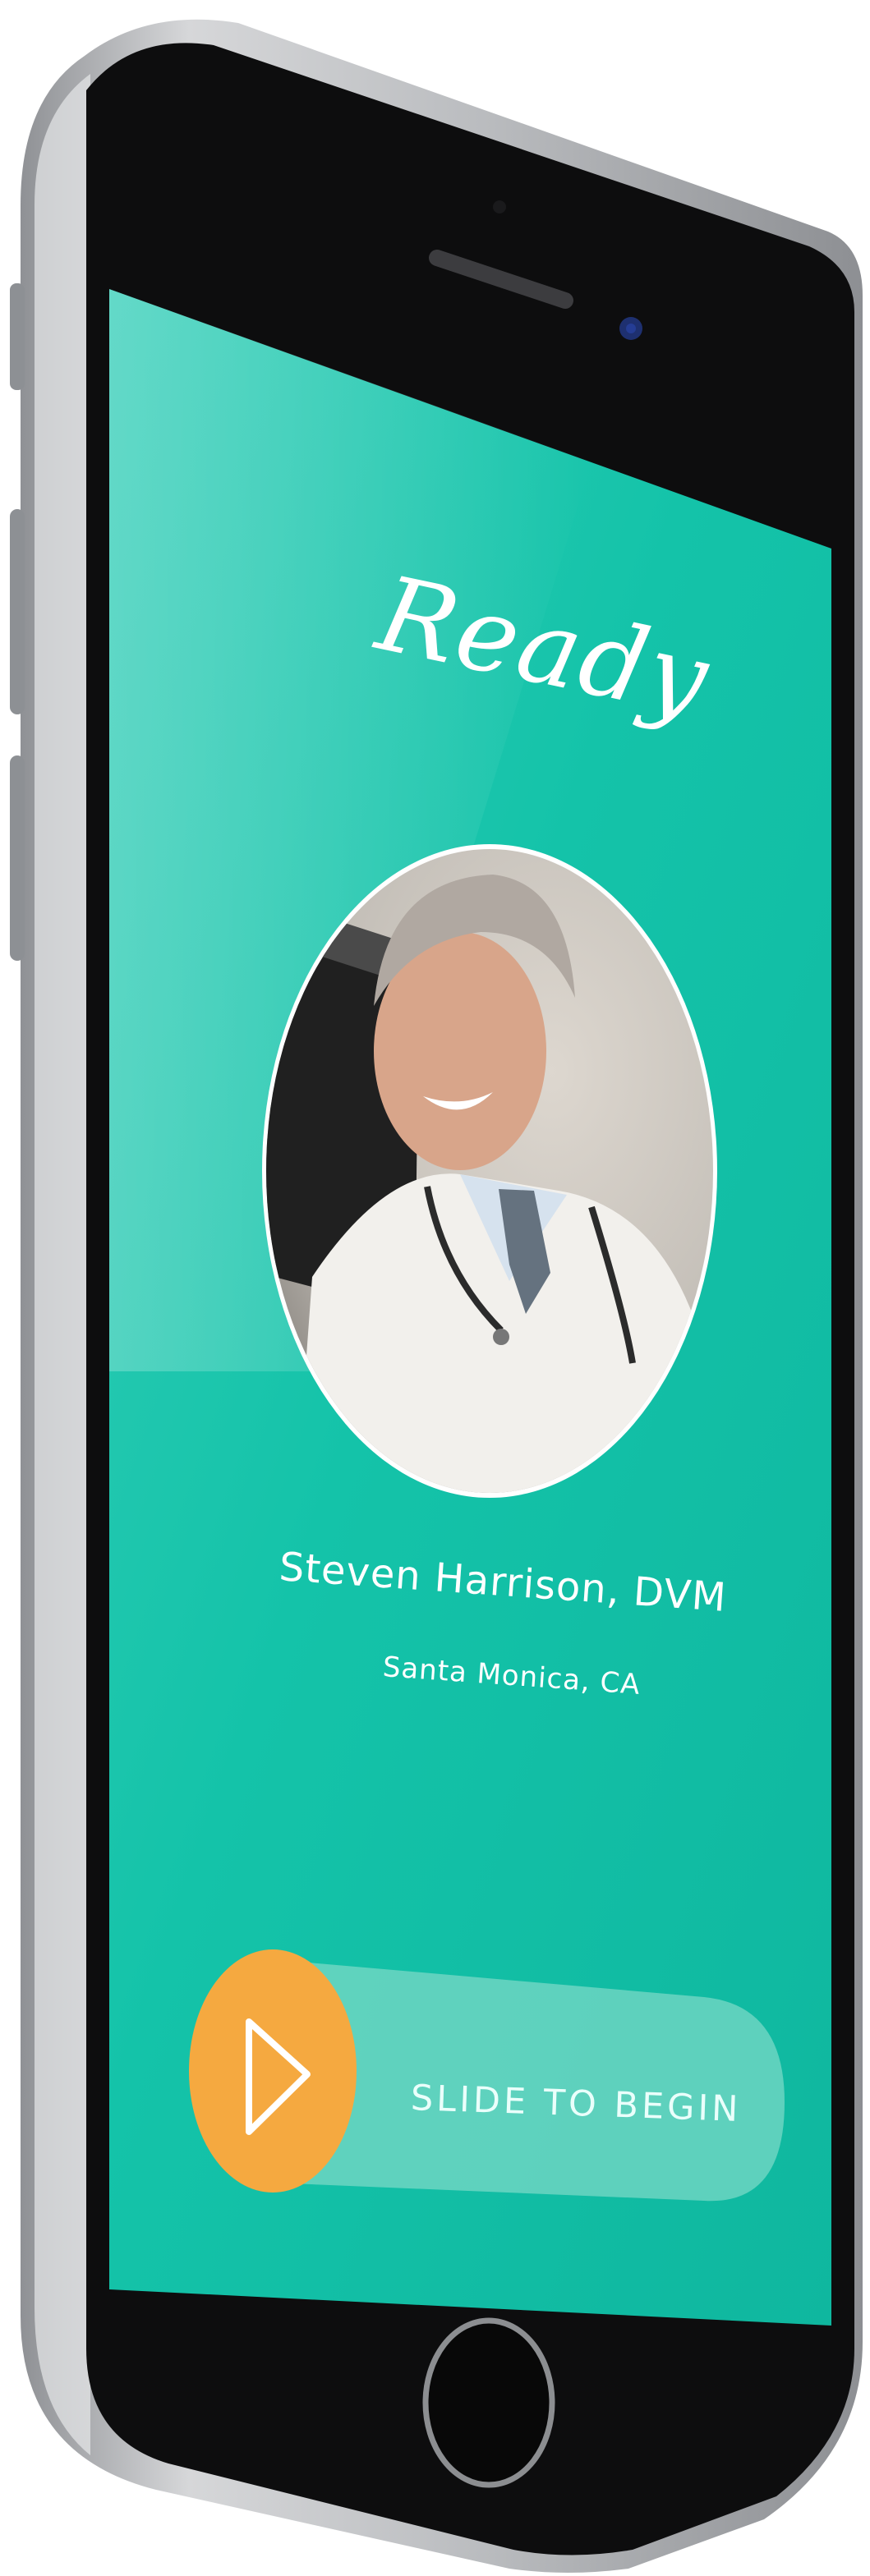 This screenshot has height=2576, width=870. Describe the element at coordinates (489, 2402) in the screenshot. I see `home-button` at that location.